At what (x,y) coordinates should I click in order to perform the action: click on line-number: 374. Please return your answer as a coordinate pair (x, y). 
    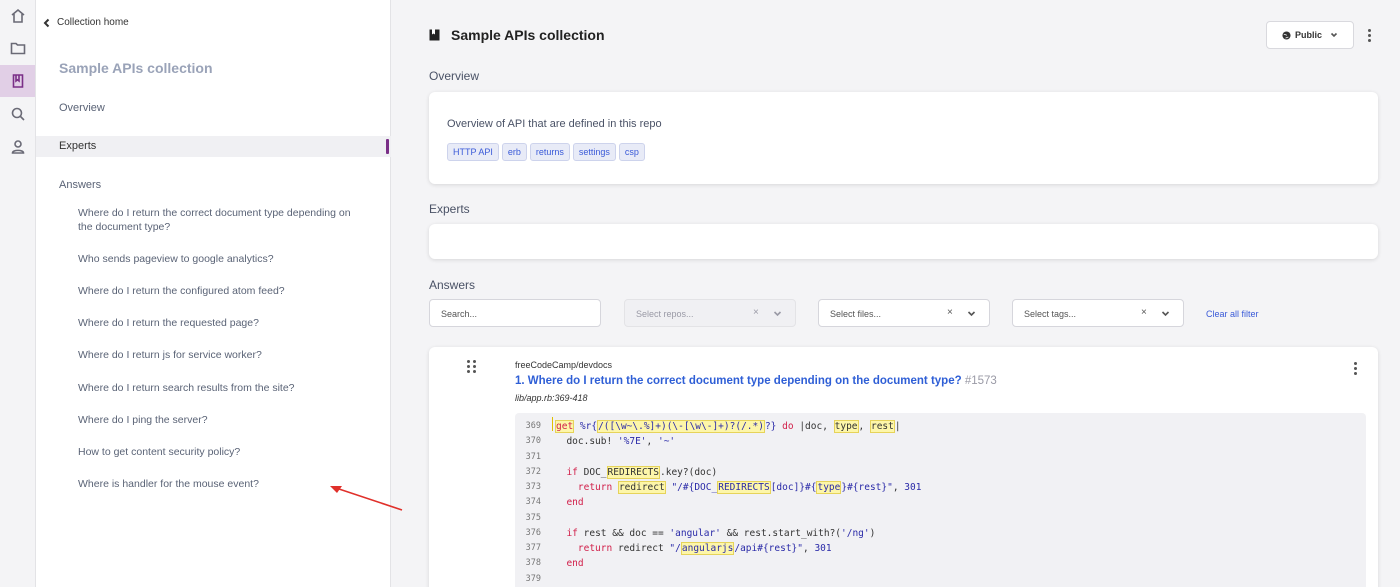
    Looking at the image, I should click on (533, 502).